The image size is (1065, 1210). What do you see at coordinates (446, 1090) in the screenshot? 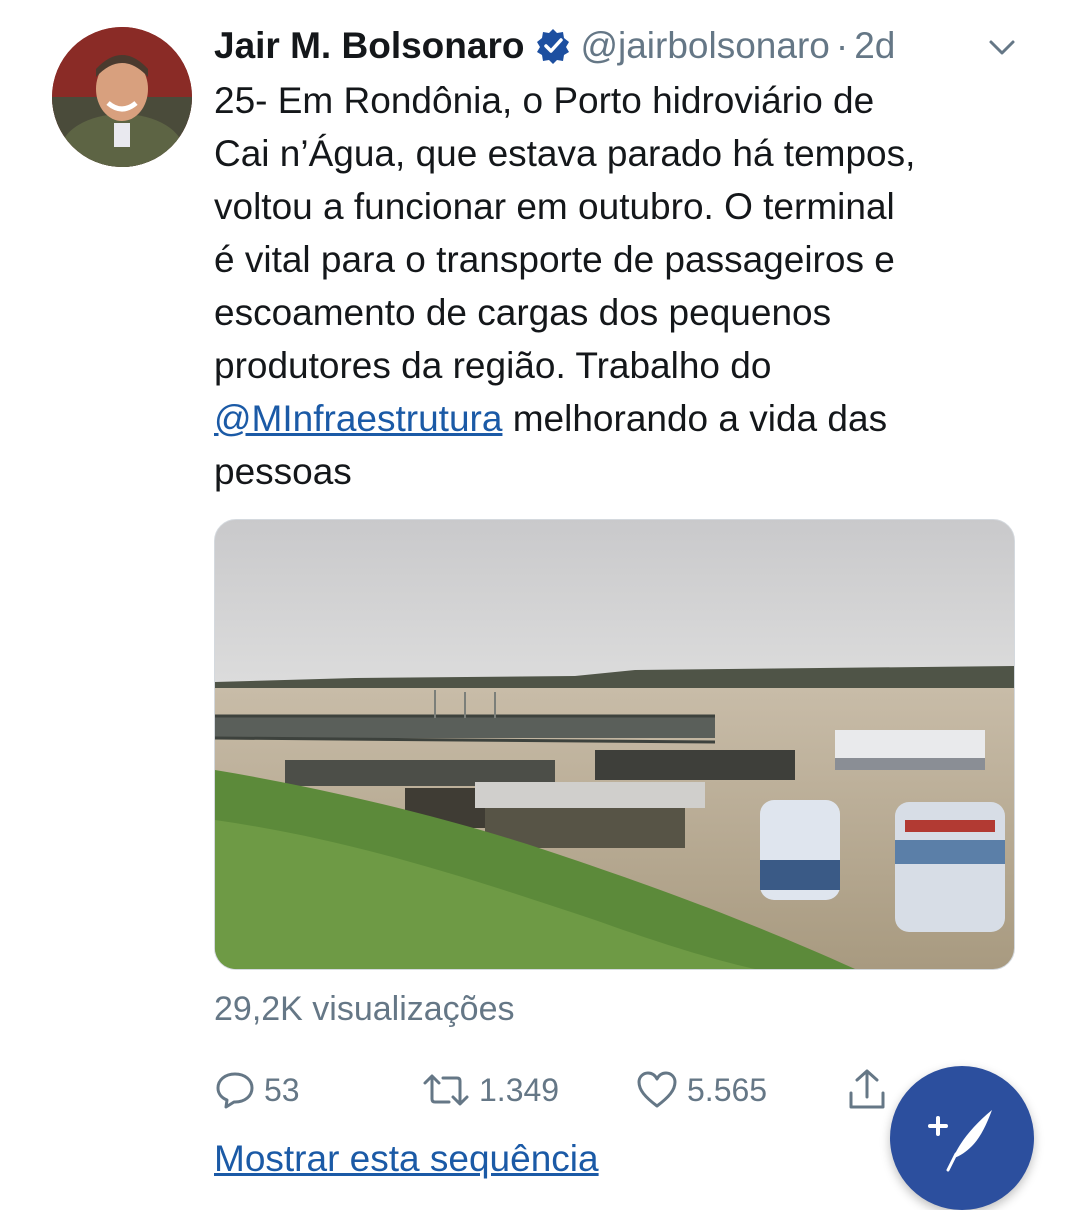
I see `retweet-icon` at bounding box center [446, 1090].